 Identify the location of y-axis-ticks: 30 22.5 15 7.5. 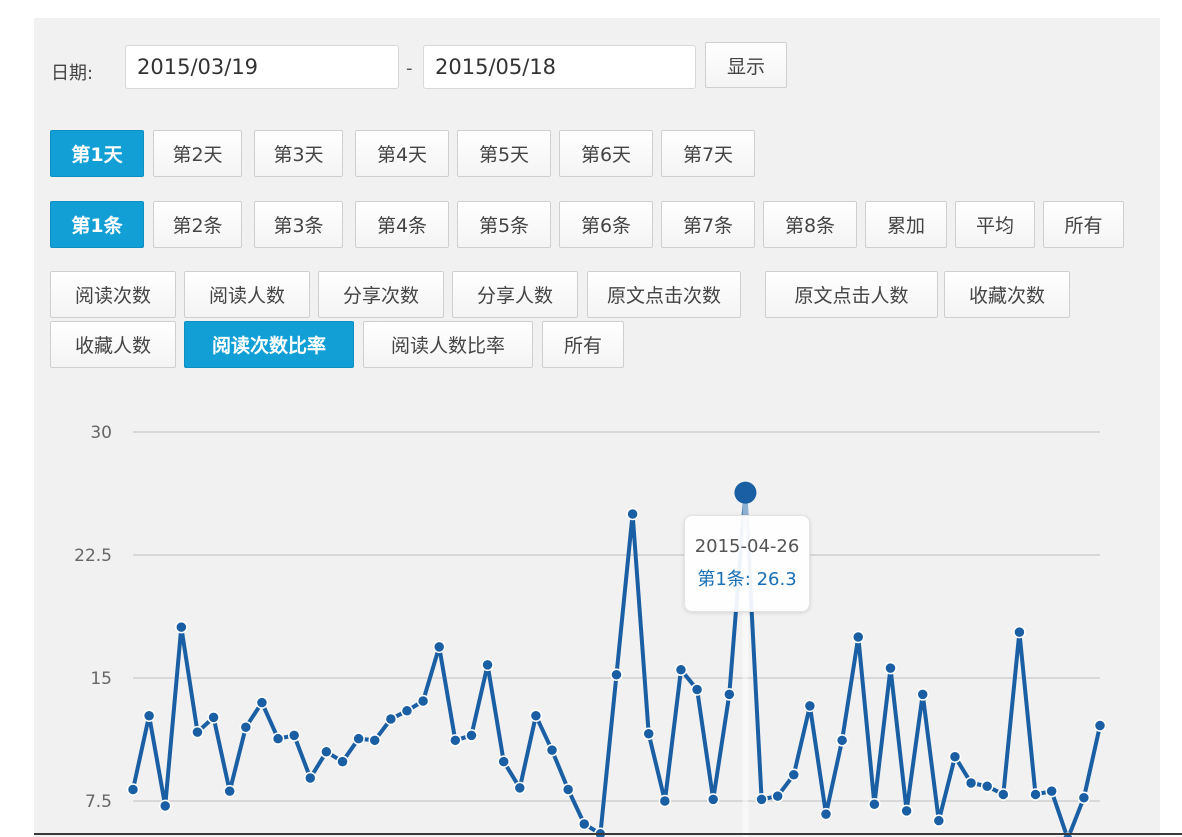
(93, 617).